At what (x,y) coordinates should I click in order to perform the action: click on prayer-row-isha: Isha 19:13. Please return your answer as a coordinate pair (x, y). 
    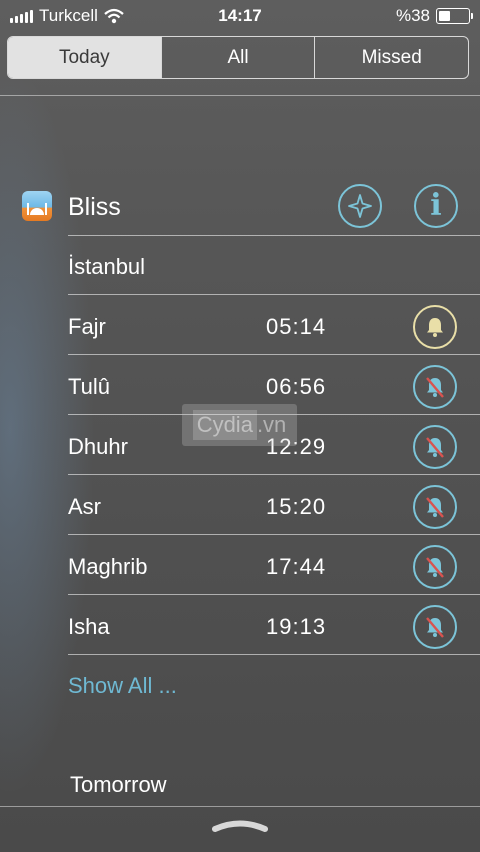
    Looking at the image, I should click on (240, 626).